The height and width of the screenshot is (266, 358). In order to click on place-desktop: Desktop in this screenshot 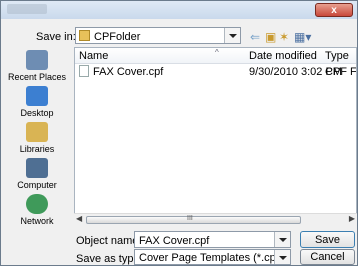, I will do `click(37, 102)`.